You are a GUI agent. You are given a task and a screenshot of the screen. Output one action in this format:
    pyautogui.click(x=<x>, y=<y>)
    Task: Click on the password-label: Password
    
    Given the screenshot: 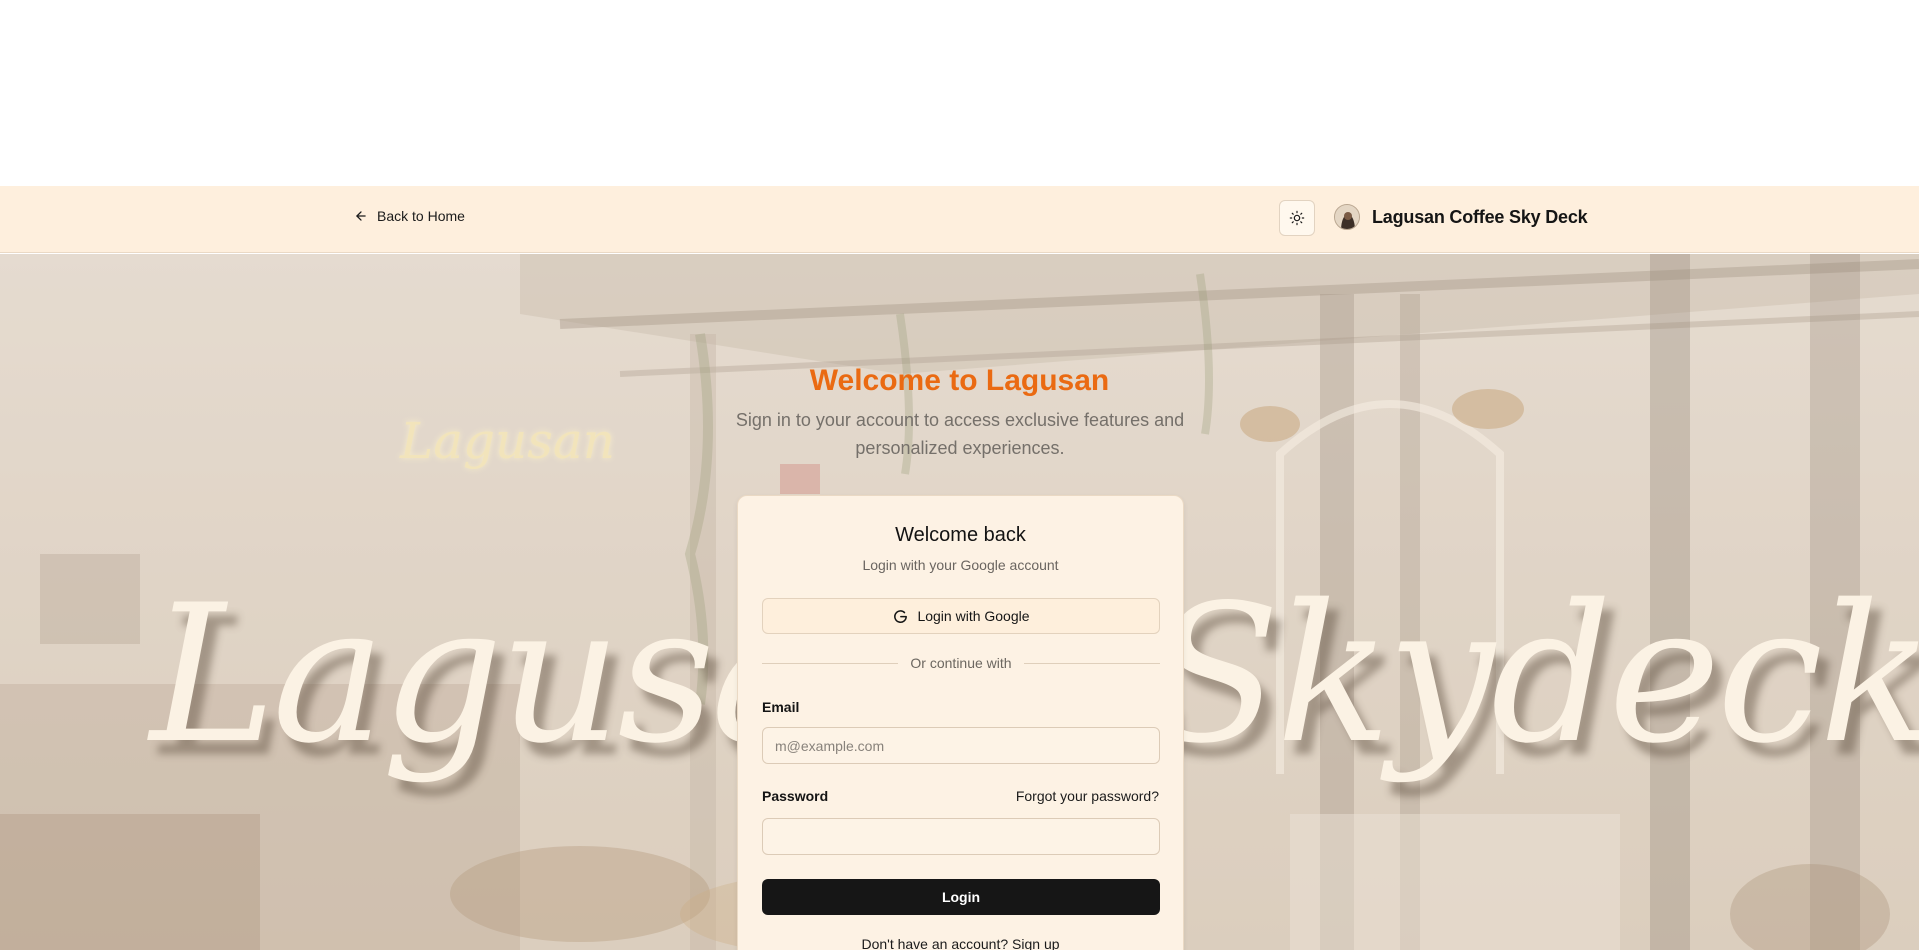 What is the action you would take?
    pyautogui.click(x=795, y=796)
    